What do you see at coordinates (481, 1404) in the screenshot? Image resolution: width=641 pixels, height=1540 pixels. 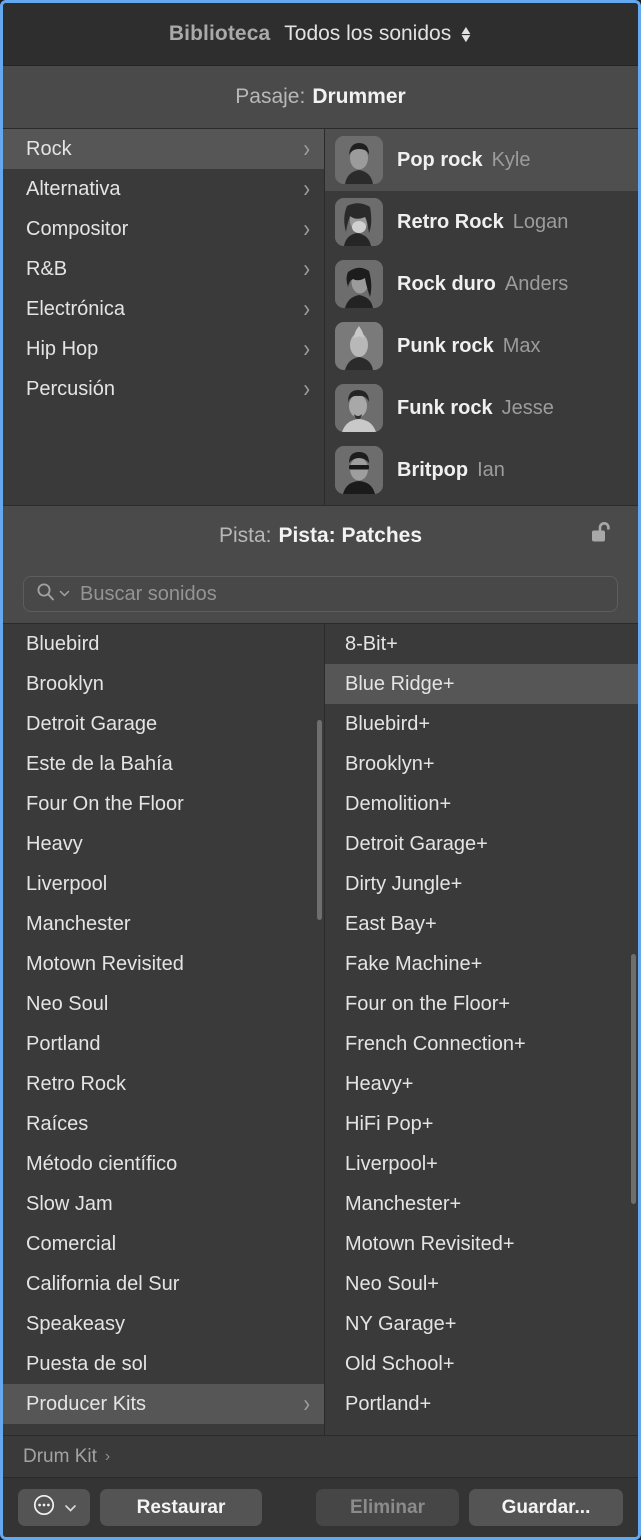 I see `patch-row: Portland+` at bounding box center [481, 1404].